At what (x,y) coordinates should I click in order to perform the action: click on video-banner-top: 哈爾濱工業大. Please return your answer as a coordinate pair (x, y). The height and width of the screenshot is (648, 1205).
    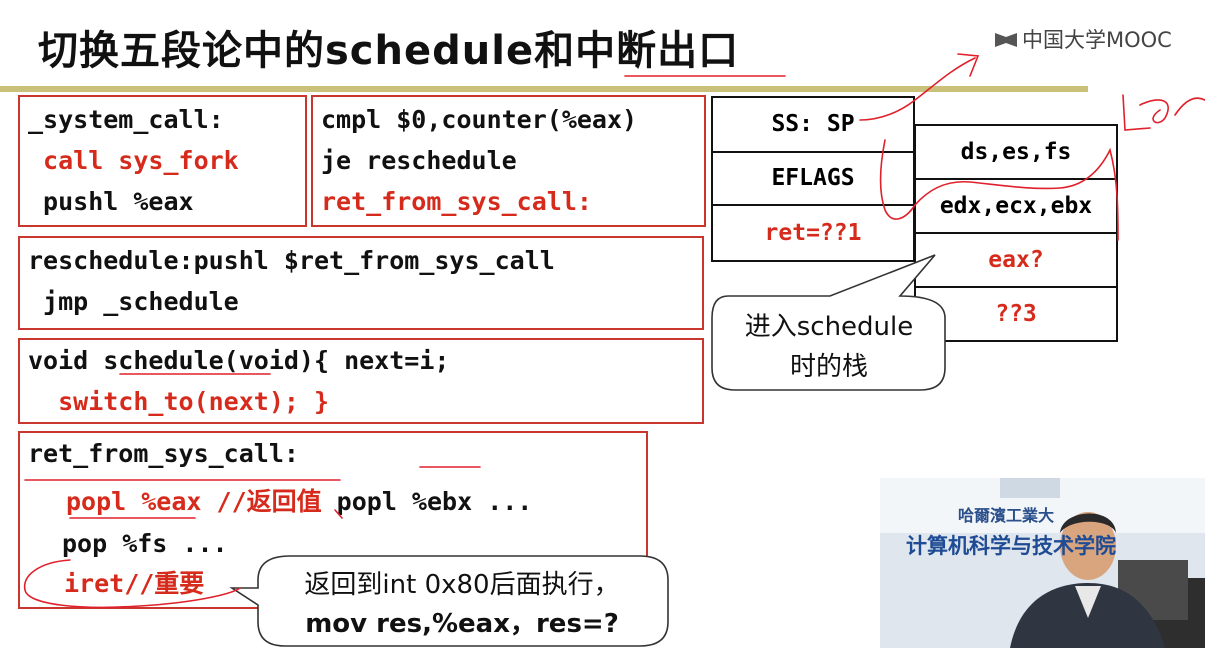
    Looking at the image, I should click on (1006, 515).